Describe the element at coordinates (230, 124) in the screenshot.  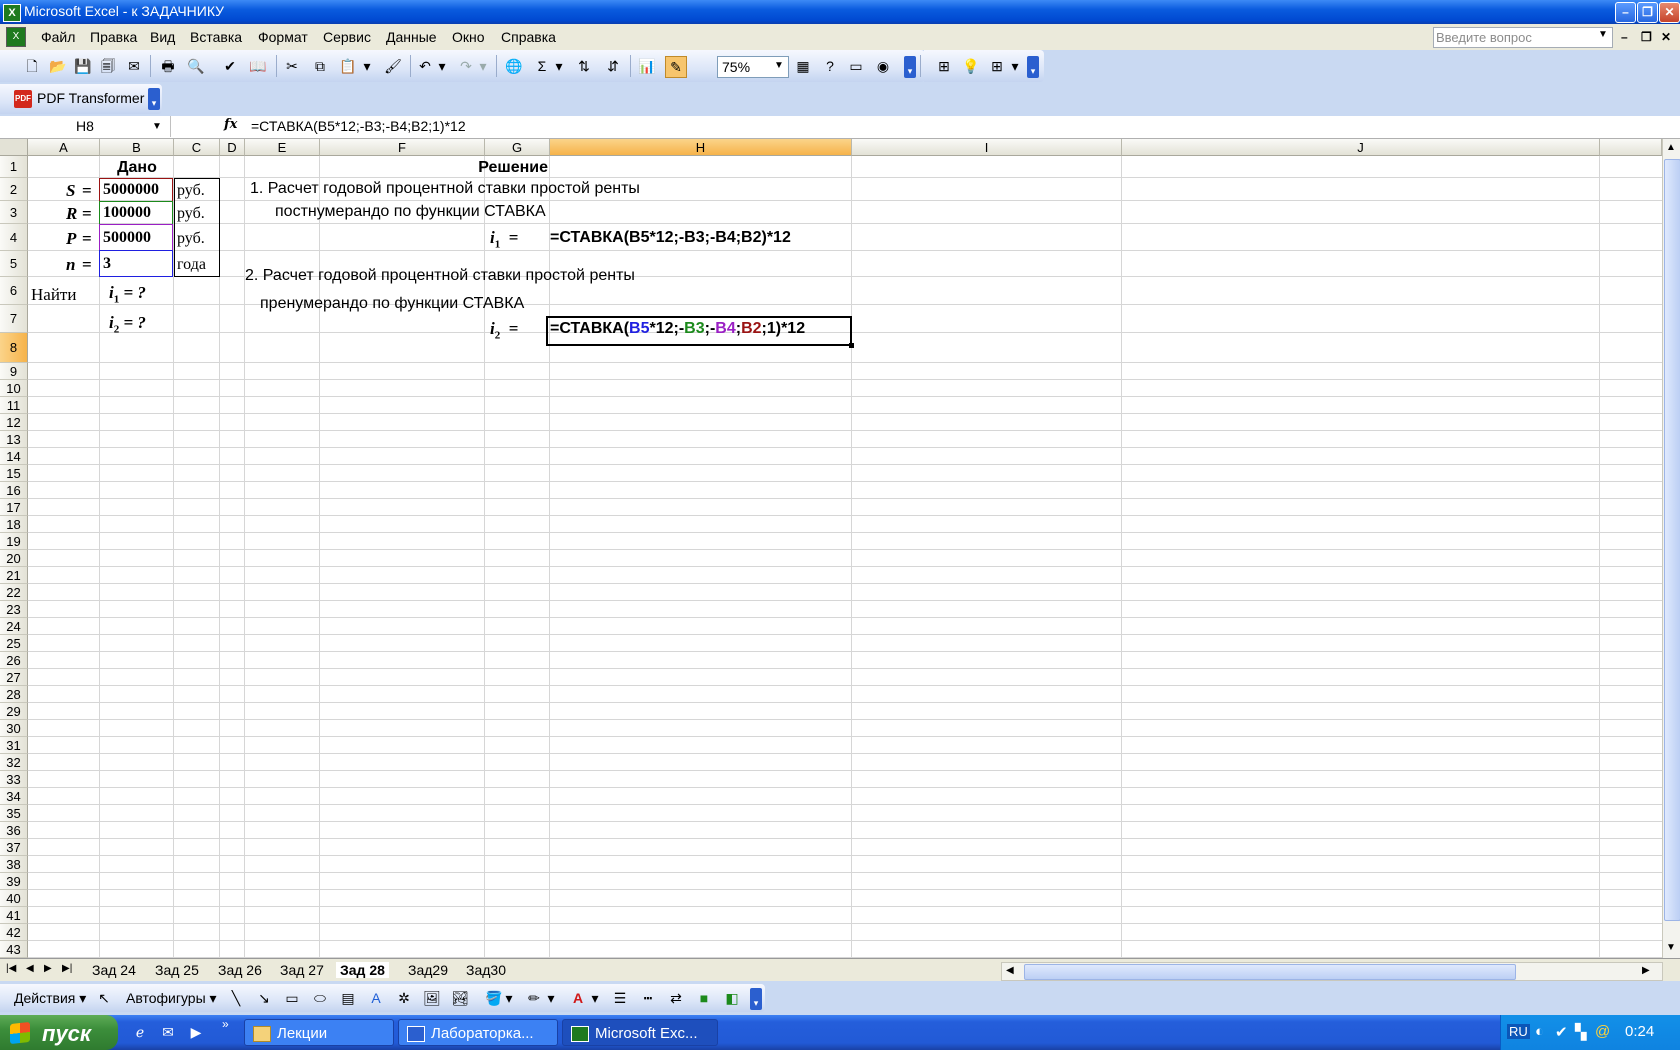
I see `insert-function-icon: fx` at that location.